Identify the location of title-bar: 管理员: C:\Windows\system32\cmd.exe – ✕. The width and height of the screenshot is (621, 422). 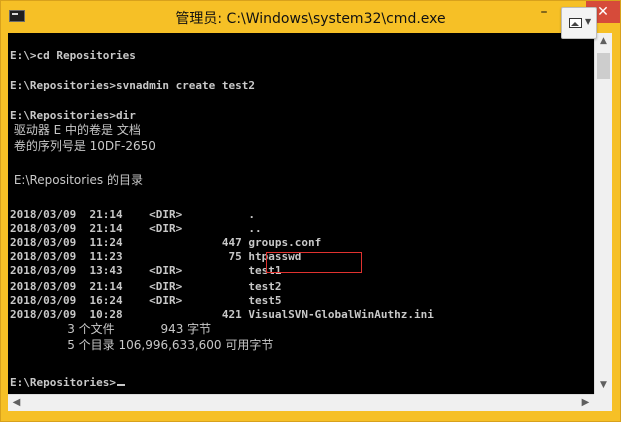
(310, 17).